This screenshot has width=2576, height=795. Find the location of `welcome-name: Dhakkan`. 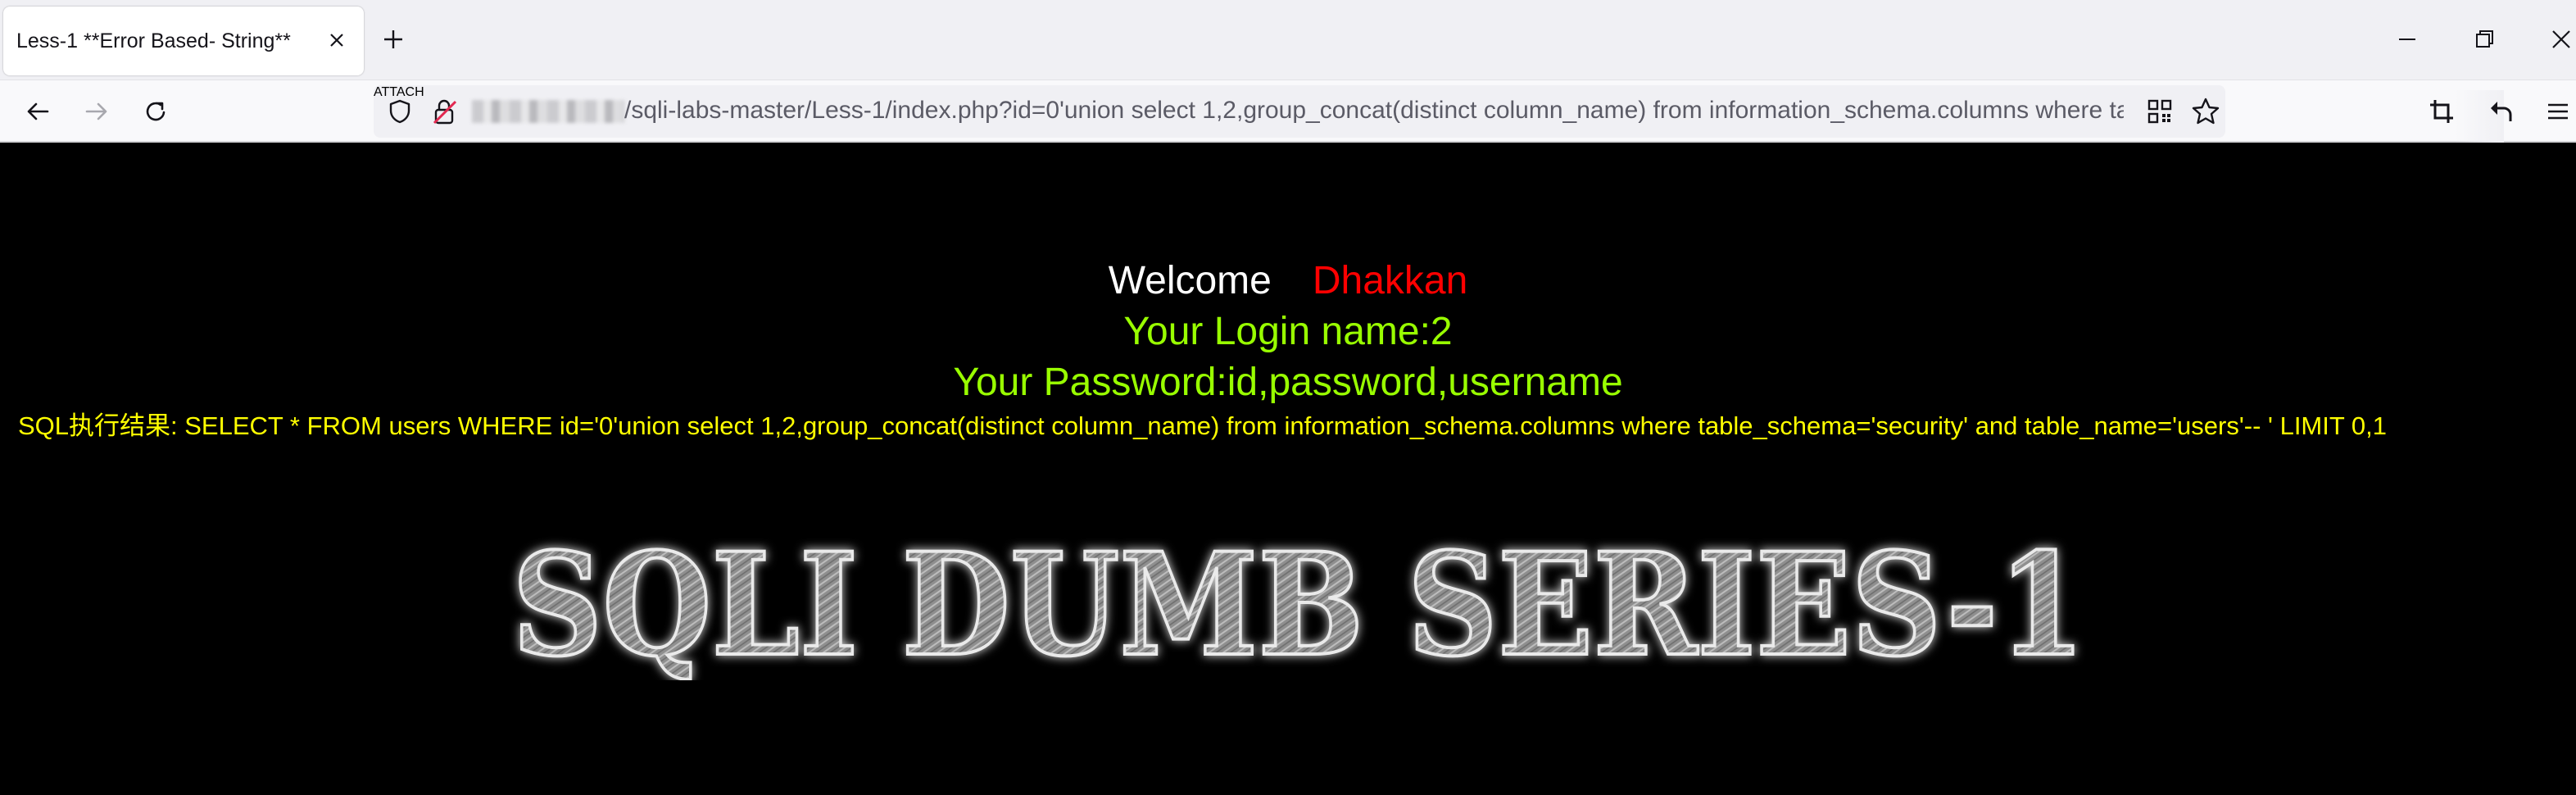

welcome-name: Dhakkan is located at coordinates (1390, 280).